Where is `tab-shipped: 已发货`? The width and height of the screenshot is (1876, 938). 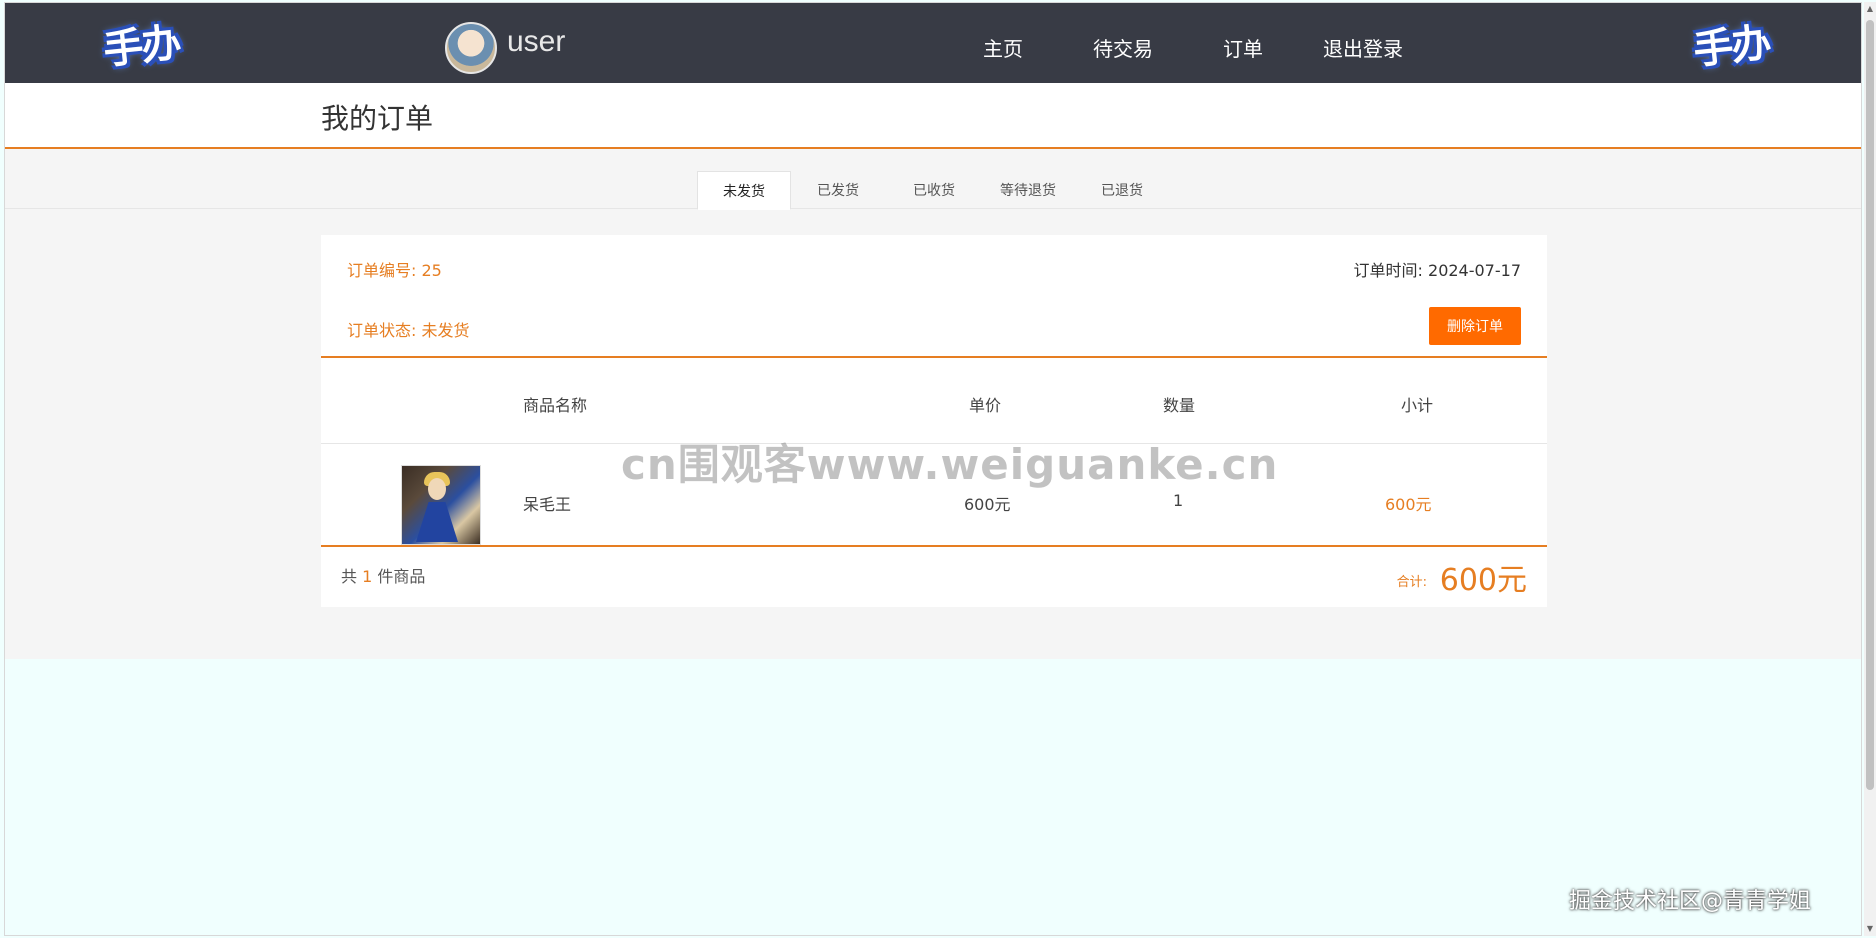 tab-shipped: 已发货 is located at coordinates (838, 190).